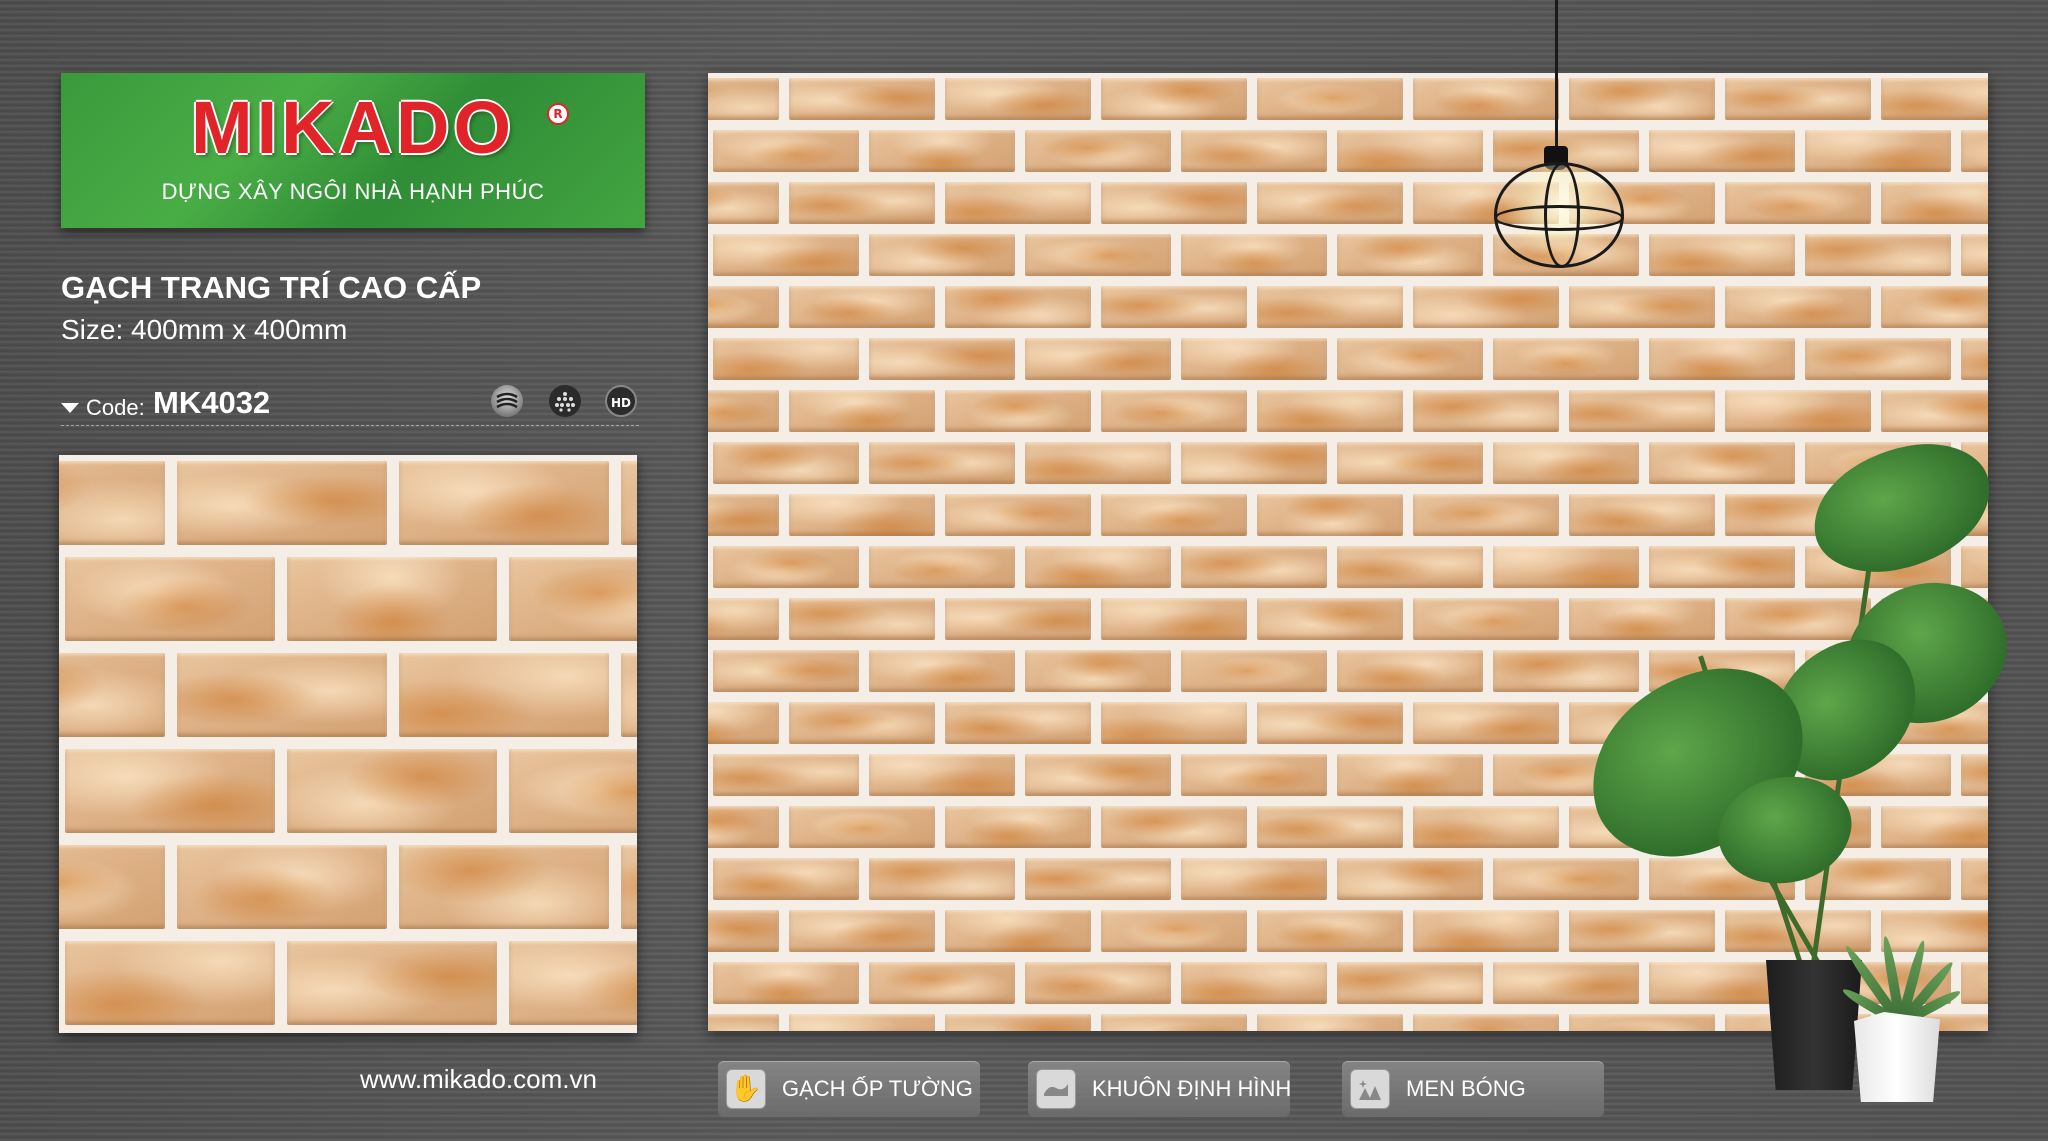 The width and height of the screenshot is (2048, 1141). I want to click on plant-pot, so click(1814, 1025).